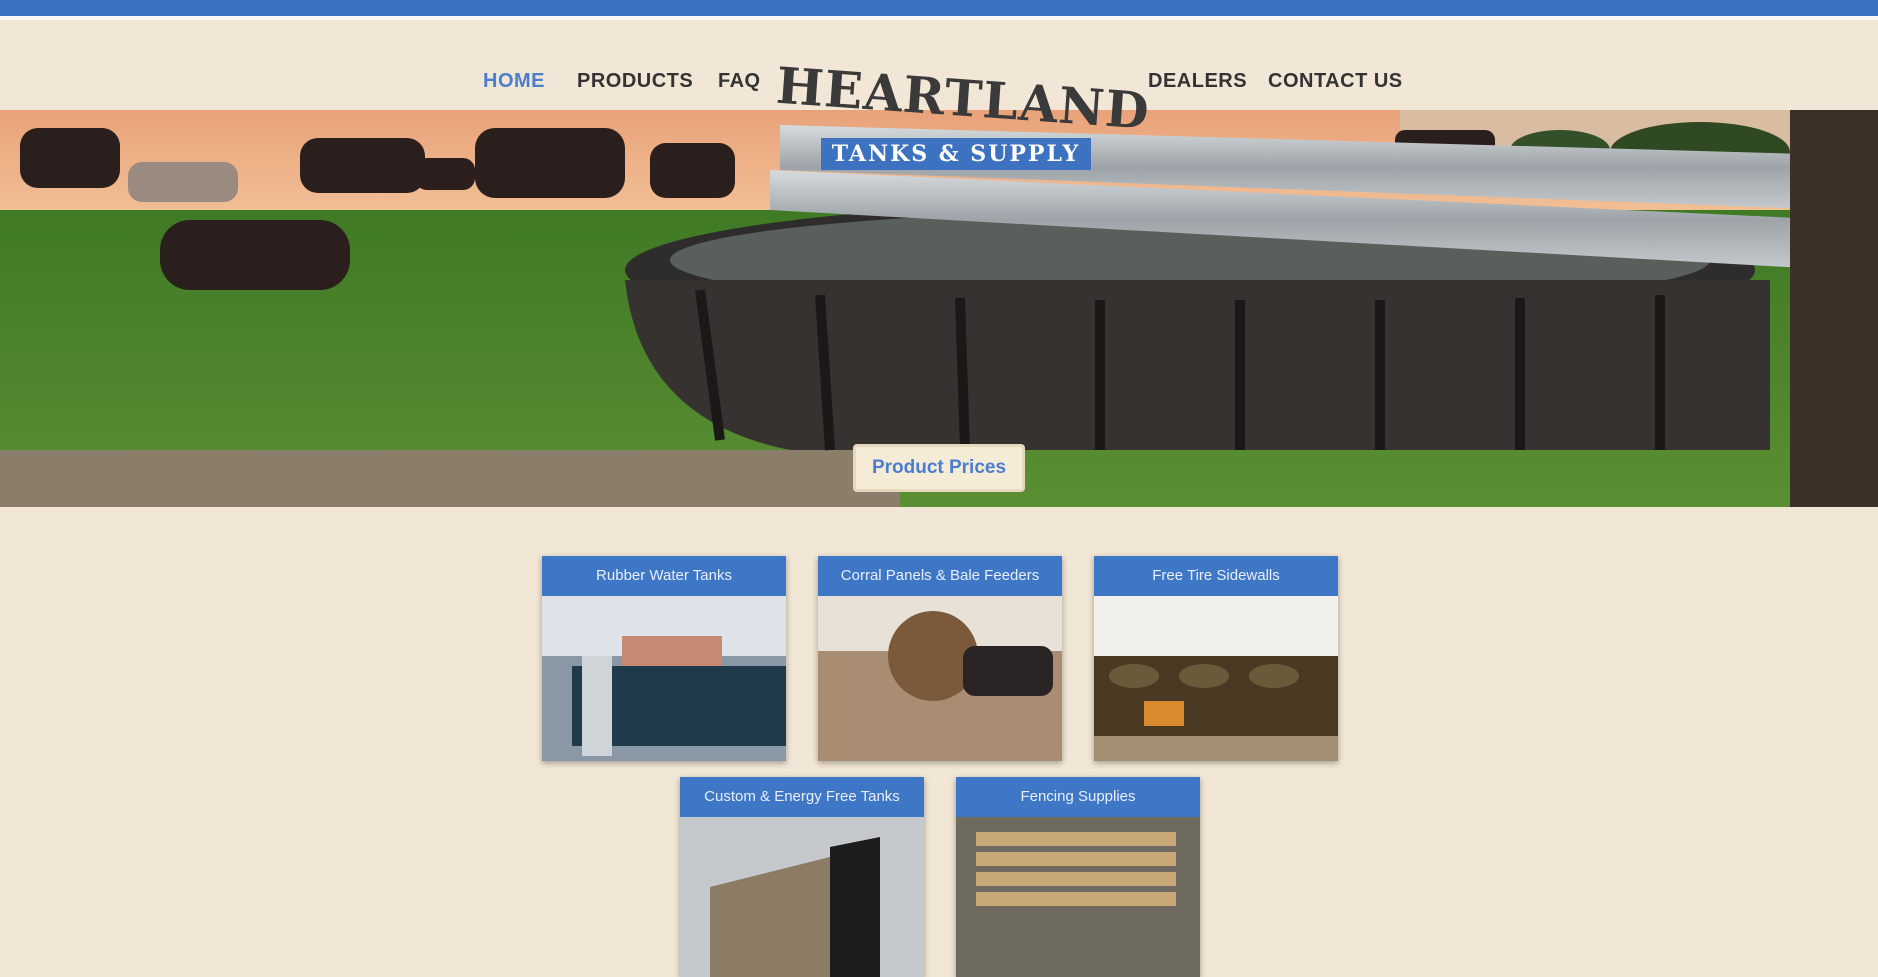 The image size is (1878, 977). I want to click on nav-products: PRODUCTS, so click(635, 81).